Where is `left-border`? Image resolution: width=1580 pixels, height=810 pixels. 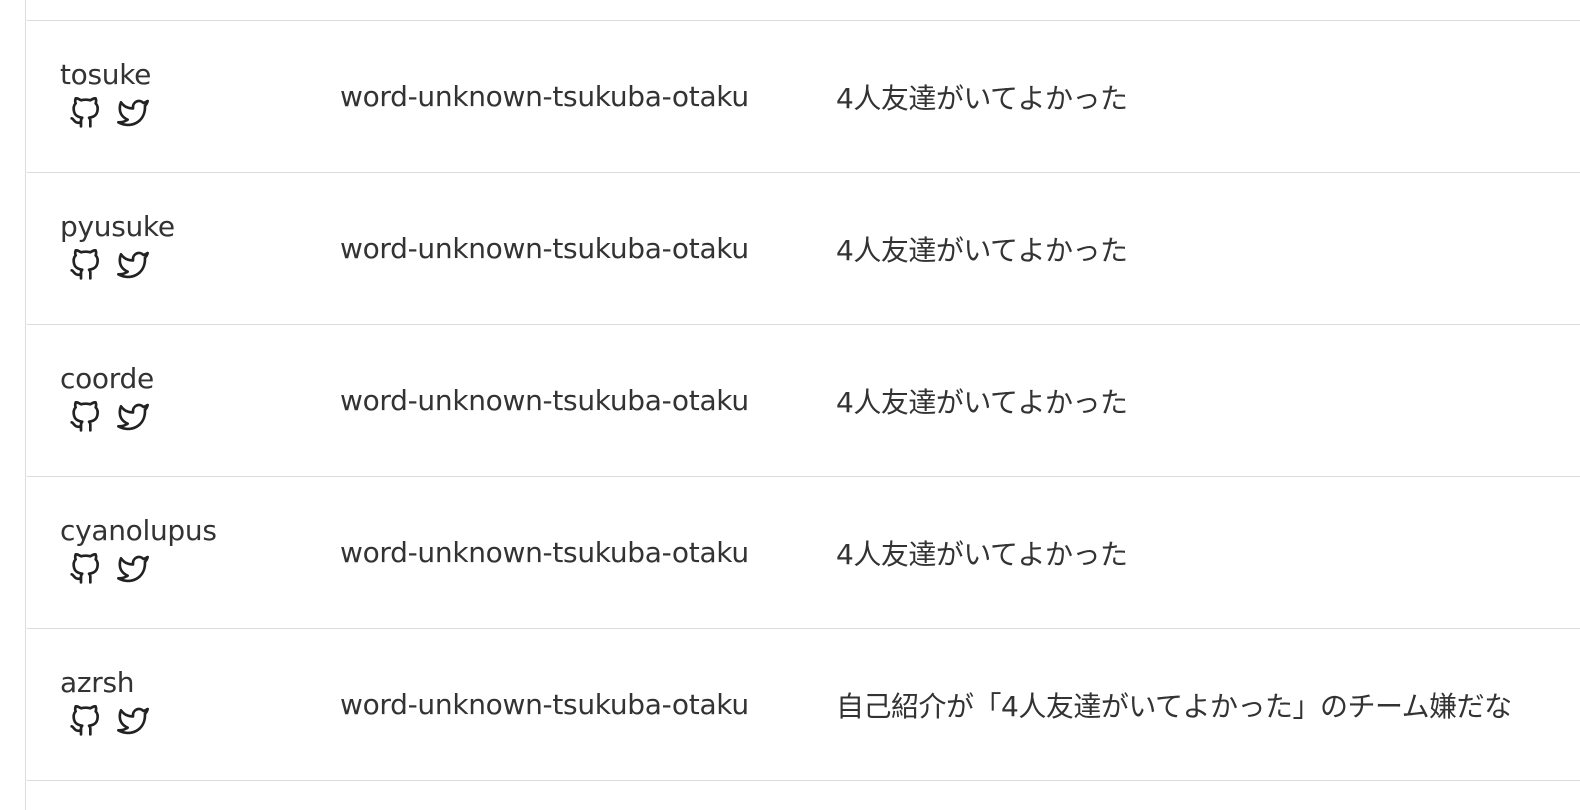
left-border is located at coordinates (13, 405).